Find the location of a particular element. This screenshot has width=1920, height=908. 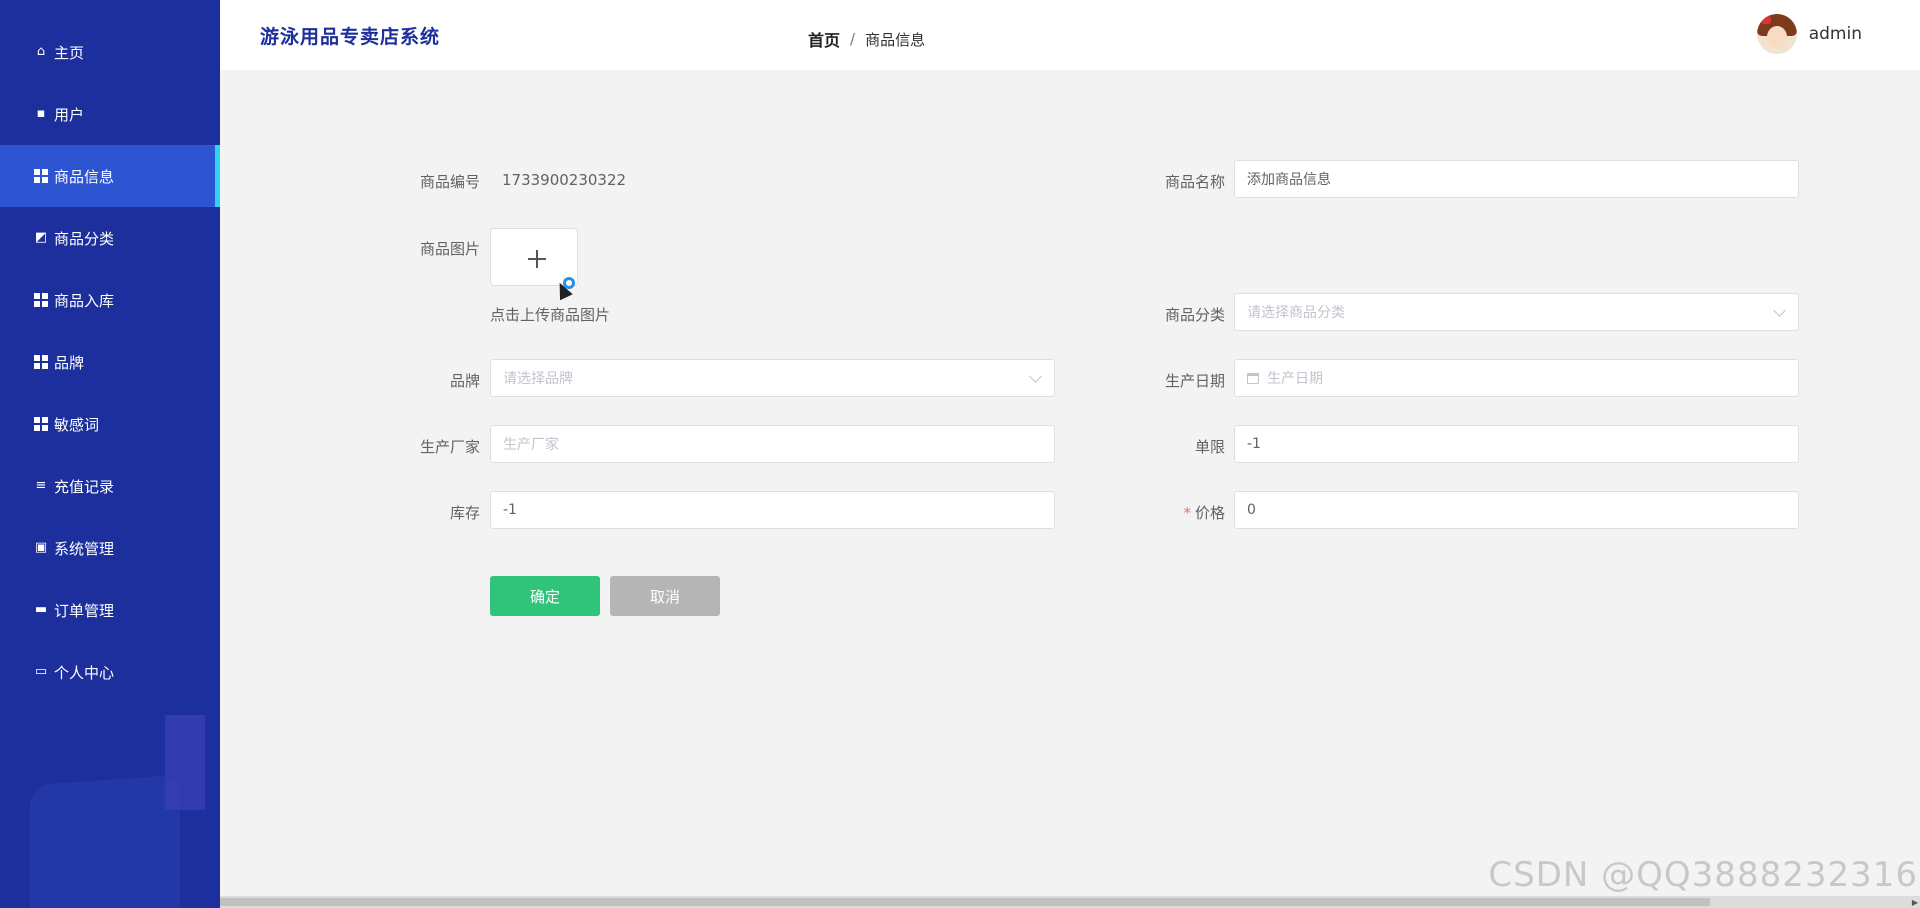

limit-label: 单限 is located at coordinates (1209, 447).